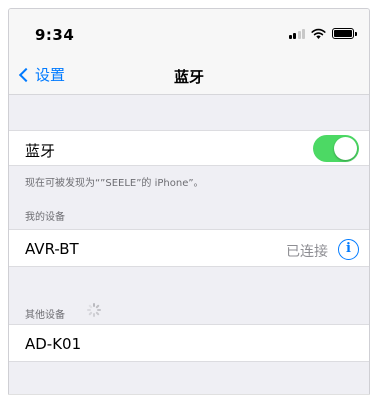  I want to click on loading-spinner-icon, so click(94, 310).